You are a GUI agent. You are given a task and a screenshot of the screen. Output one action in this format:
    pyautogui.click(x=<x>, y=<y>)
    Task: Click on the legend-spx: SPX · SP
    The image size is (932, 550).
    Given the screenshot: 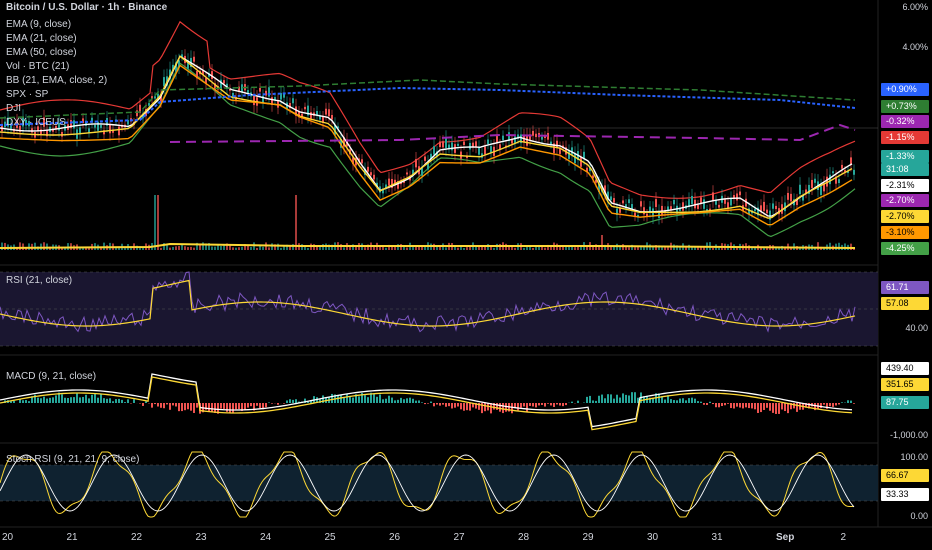 What is the action you would take?
    pyautogui.click(x=56, y=95)
    